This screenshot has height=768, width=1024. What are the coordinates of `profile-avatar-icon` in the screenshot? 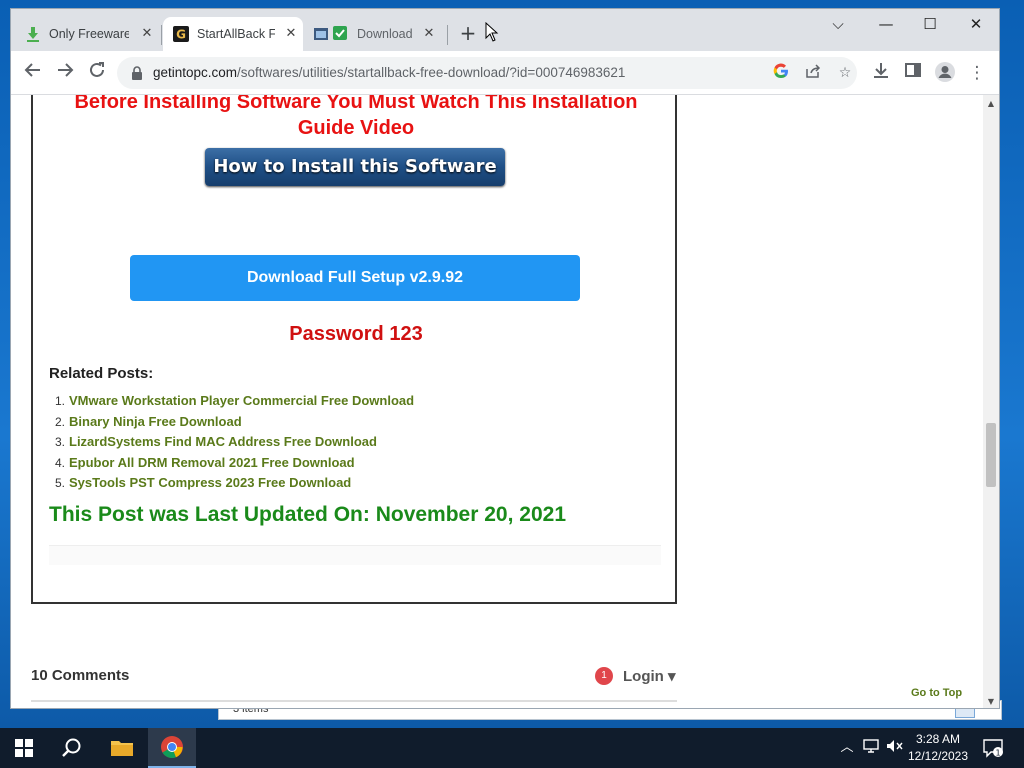 It's located at (945, 73).